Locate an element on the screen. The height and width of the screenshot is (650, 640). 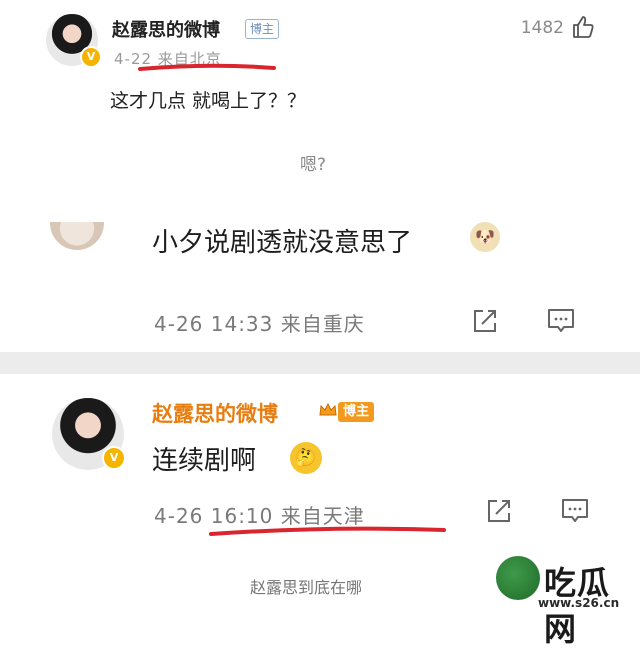
avatar-post2-cropped: V is located at coordinates (77, 236).